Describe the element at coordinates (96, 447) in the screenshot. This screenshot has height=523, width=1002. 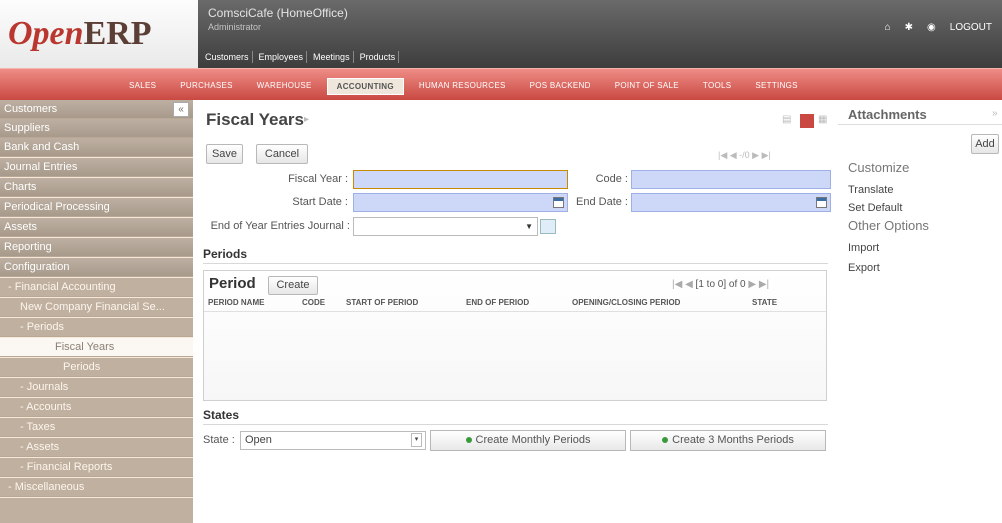
I see `sidebar-item-config-assets: - Assets` at that location.